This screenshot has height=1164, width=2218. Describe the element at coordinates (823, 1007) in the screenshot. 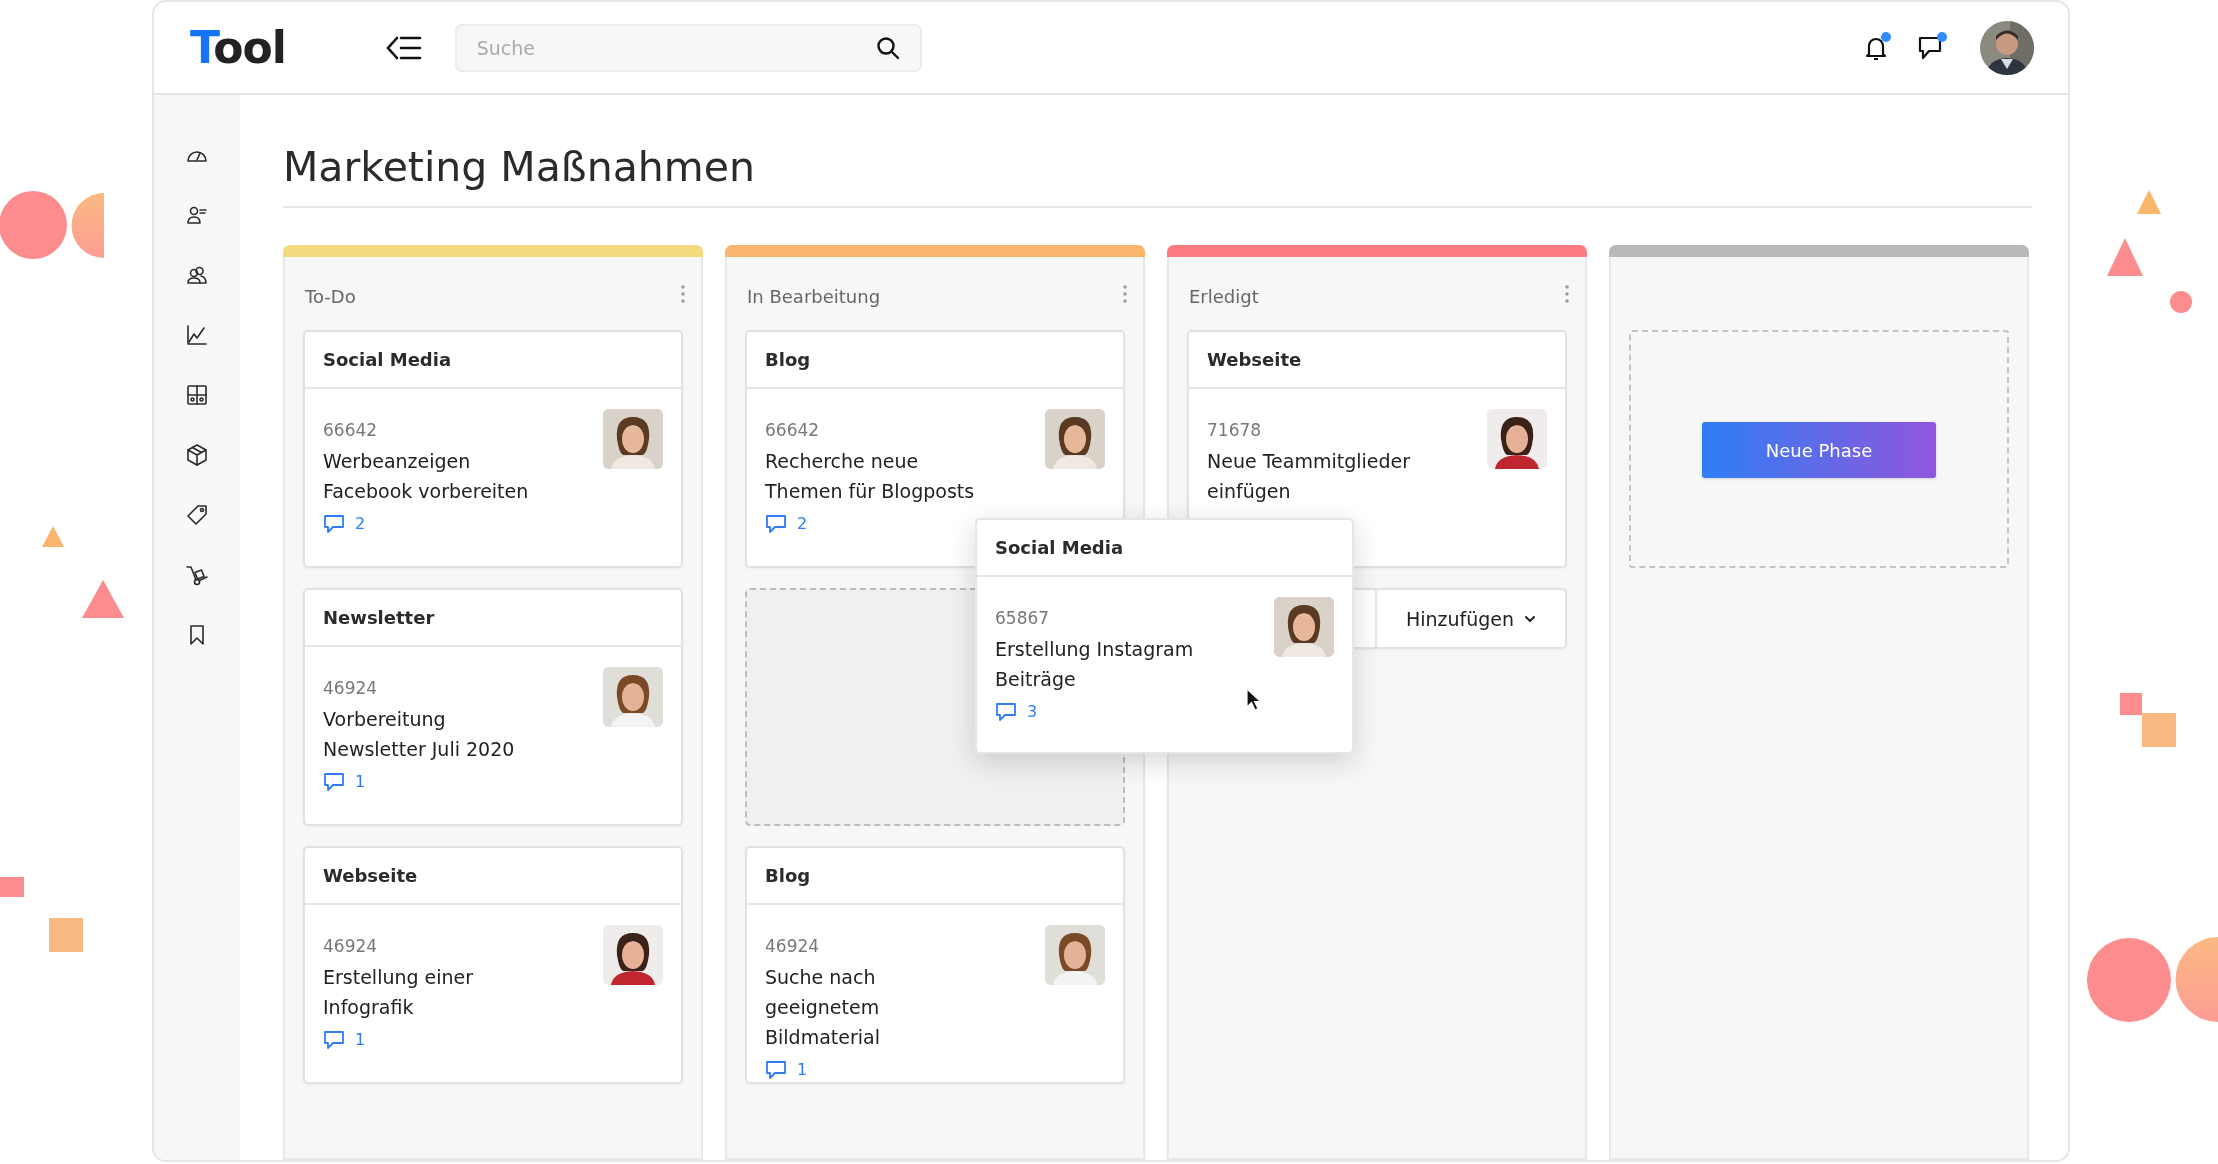

I see `card-title: Suche nach geeignetem Bildmaterial` at that location.